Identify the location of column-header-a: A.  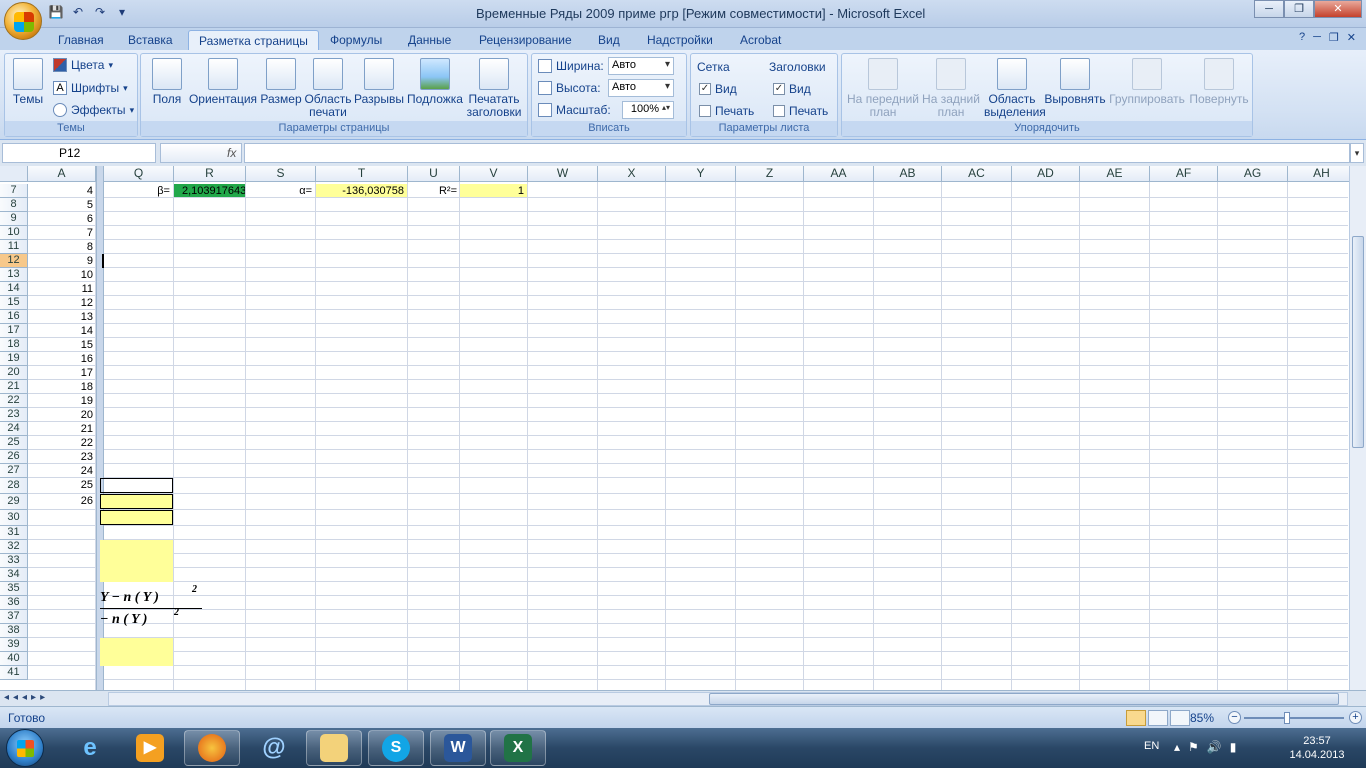
(62, 174).